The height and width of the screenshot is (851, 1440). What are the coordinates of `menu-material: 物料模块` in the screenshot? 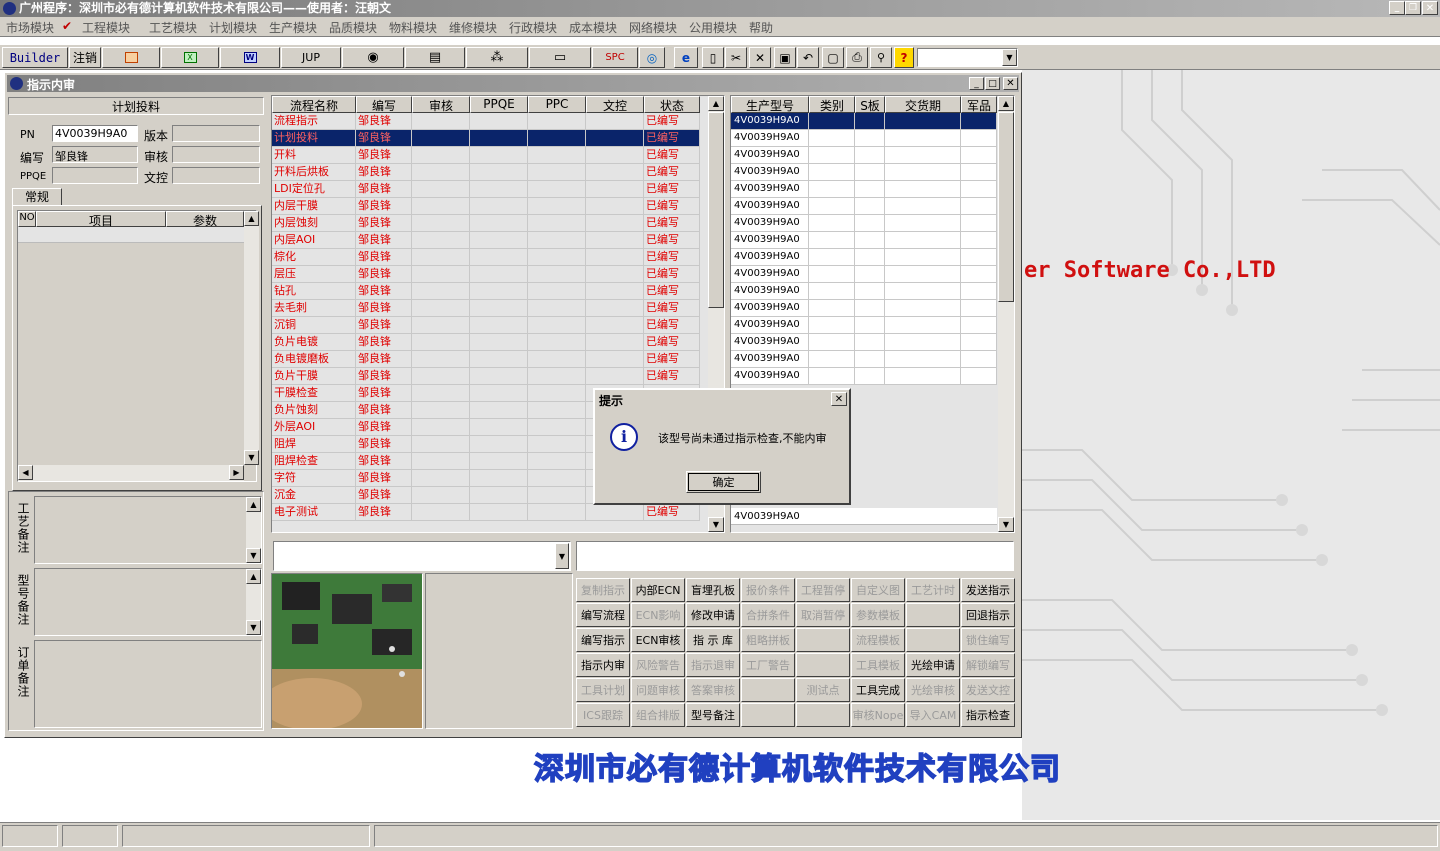 It's located at (413, 27).